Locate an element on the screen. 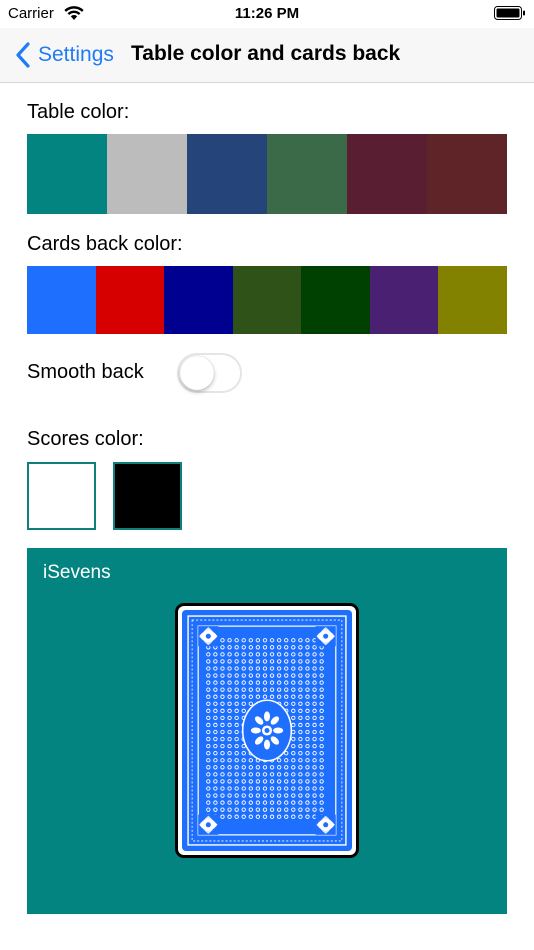 The width and height of the screenshot is (534, 950). smooth-back-toggle is located at coordinates (209, 373).